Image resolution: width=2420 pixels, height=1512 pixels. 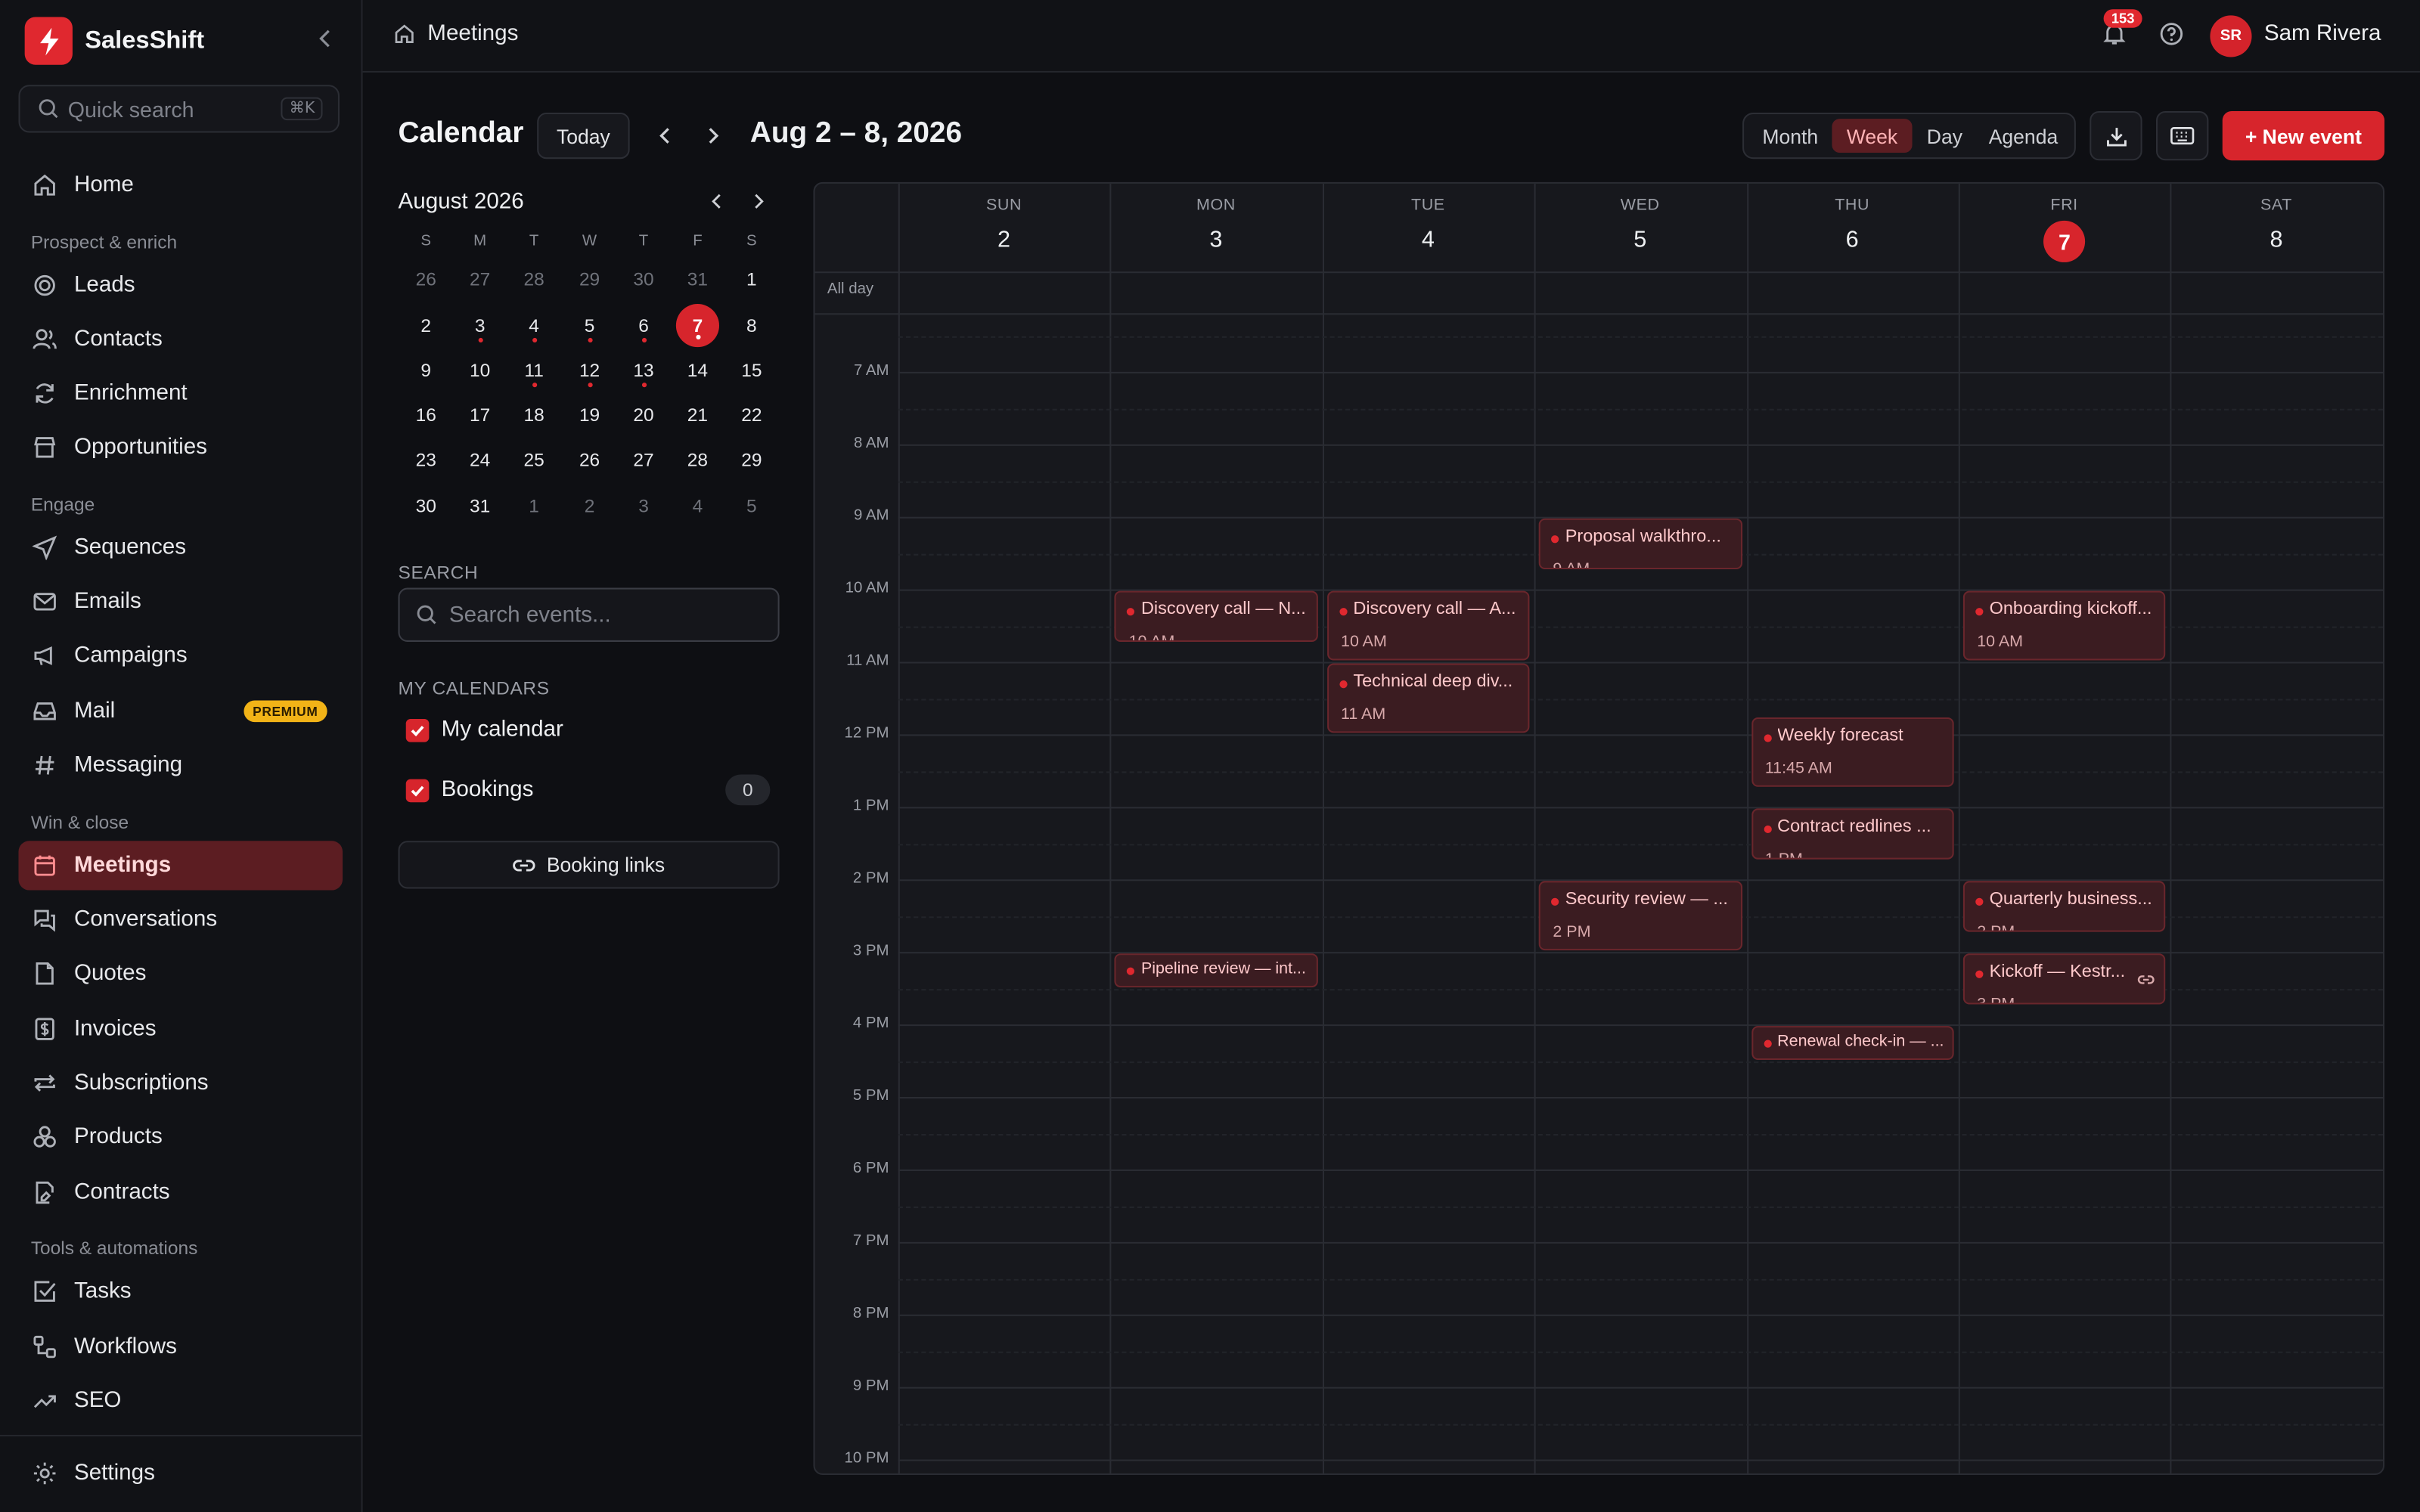 What do you see at coordinates (1640, 916) in the screenshot?
I see `calendar-event: Security review — ... 2 PM` at bounding box center [1640, 916].